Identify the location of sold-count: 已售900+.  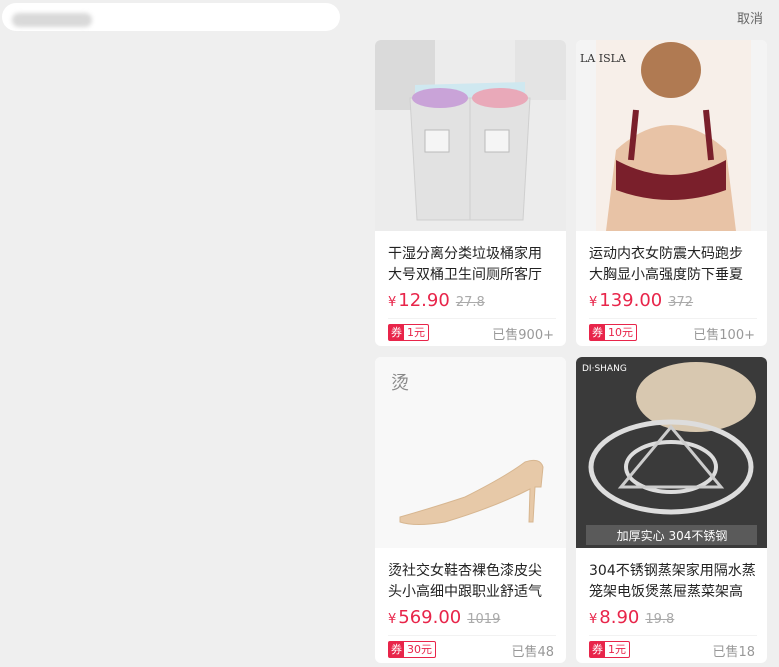
(523, 335).